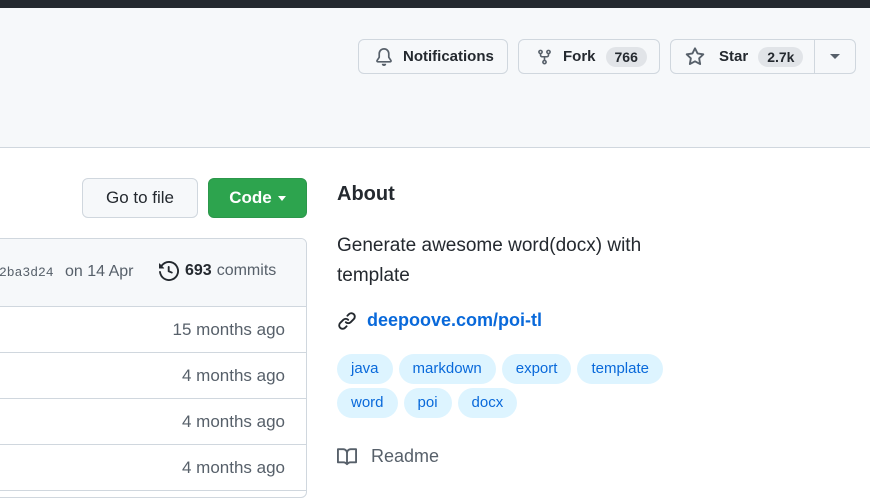 This screenshot has height=498, width=870. What do you see at coordinates (455, 320) in the screenshot?
I see `homepage-link-text: deepoove.com/poi-tl` at bounding box center [455, 320].